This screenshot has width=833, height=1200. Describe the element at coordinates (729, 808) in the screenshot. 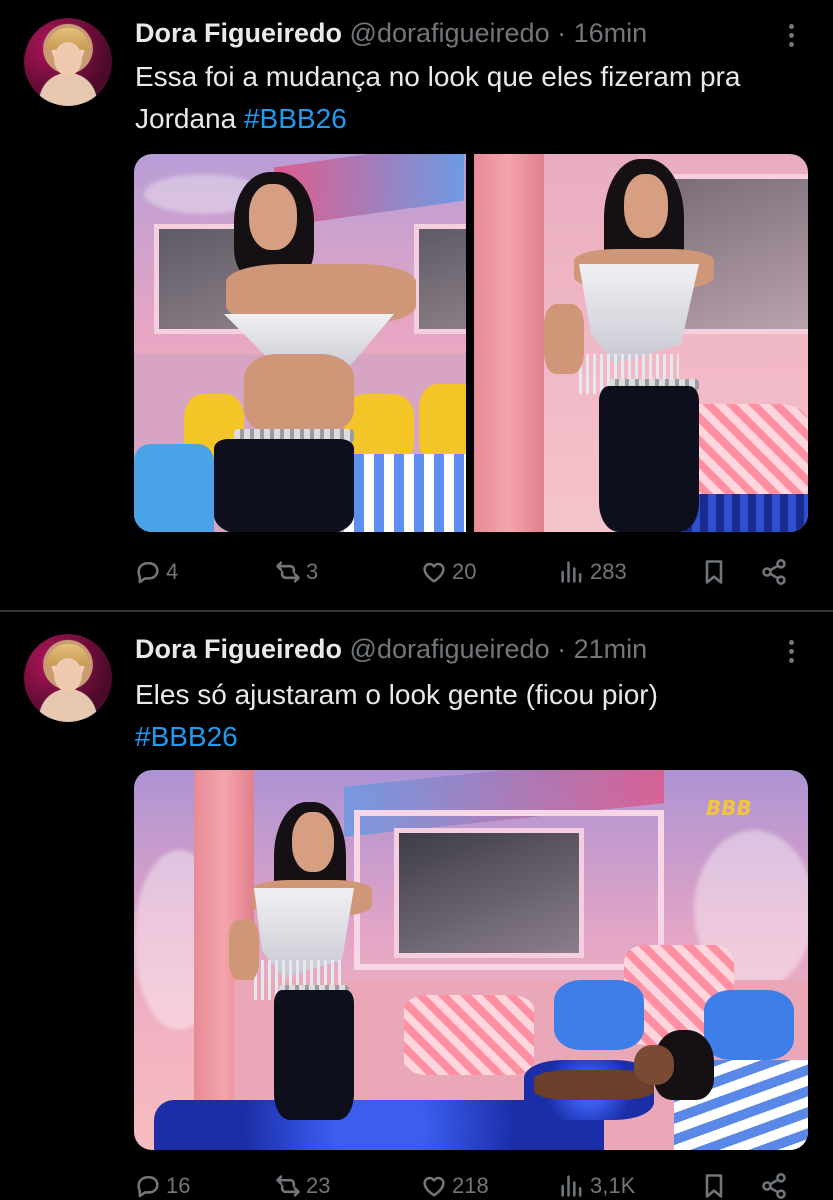

I see `bbb-logo: BBB` at that location.